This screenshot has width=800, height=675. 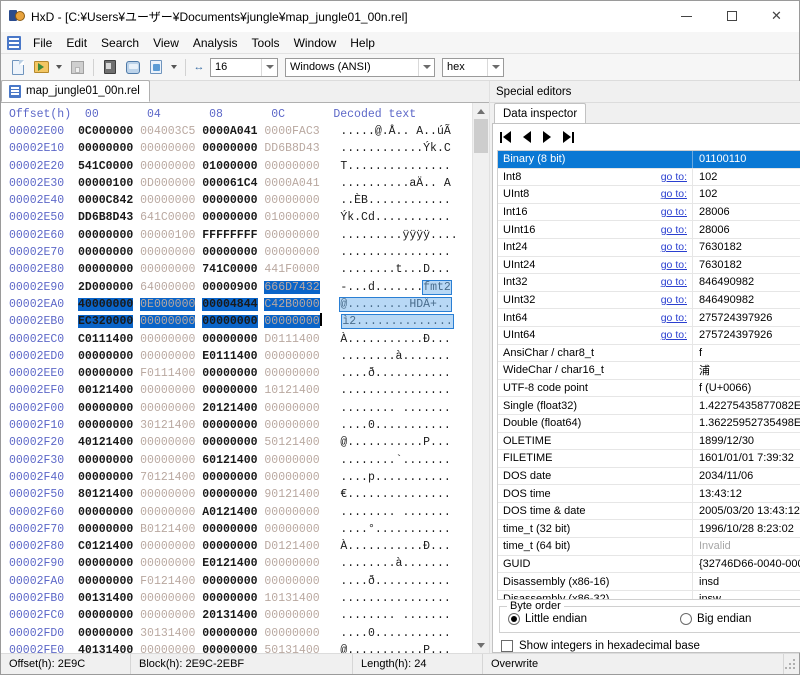 What do you see at coordinates (291, 598) in the screenshot?
I see `hex-group: 10131400` at bounding box center [291, 598].